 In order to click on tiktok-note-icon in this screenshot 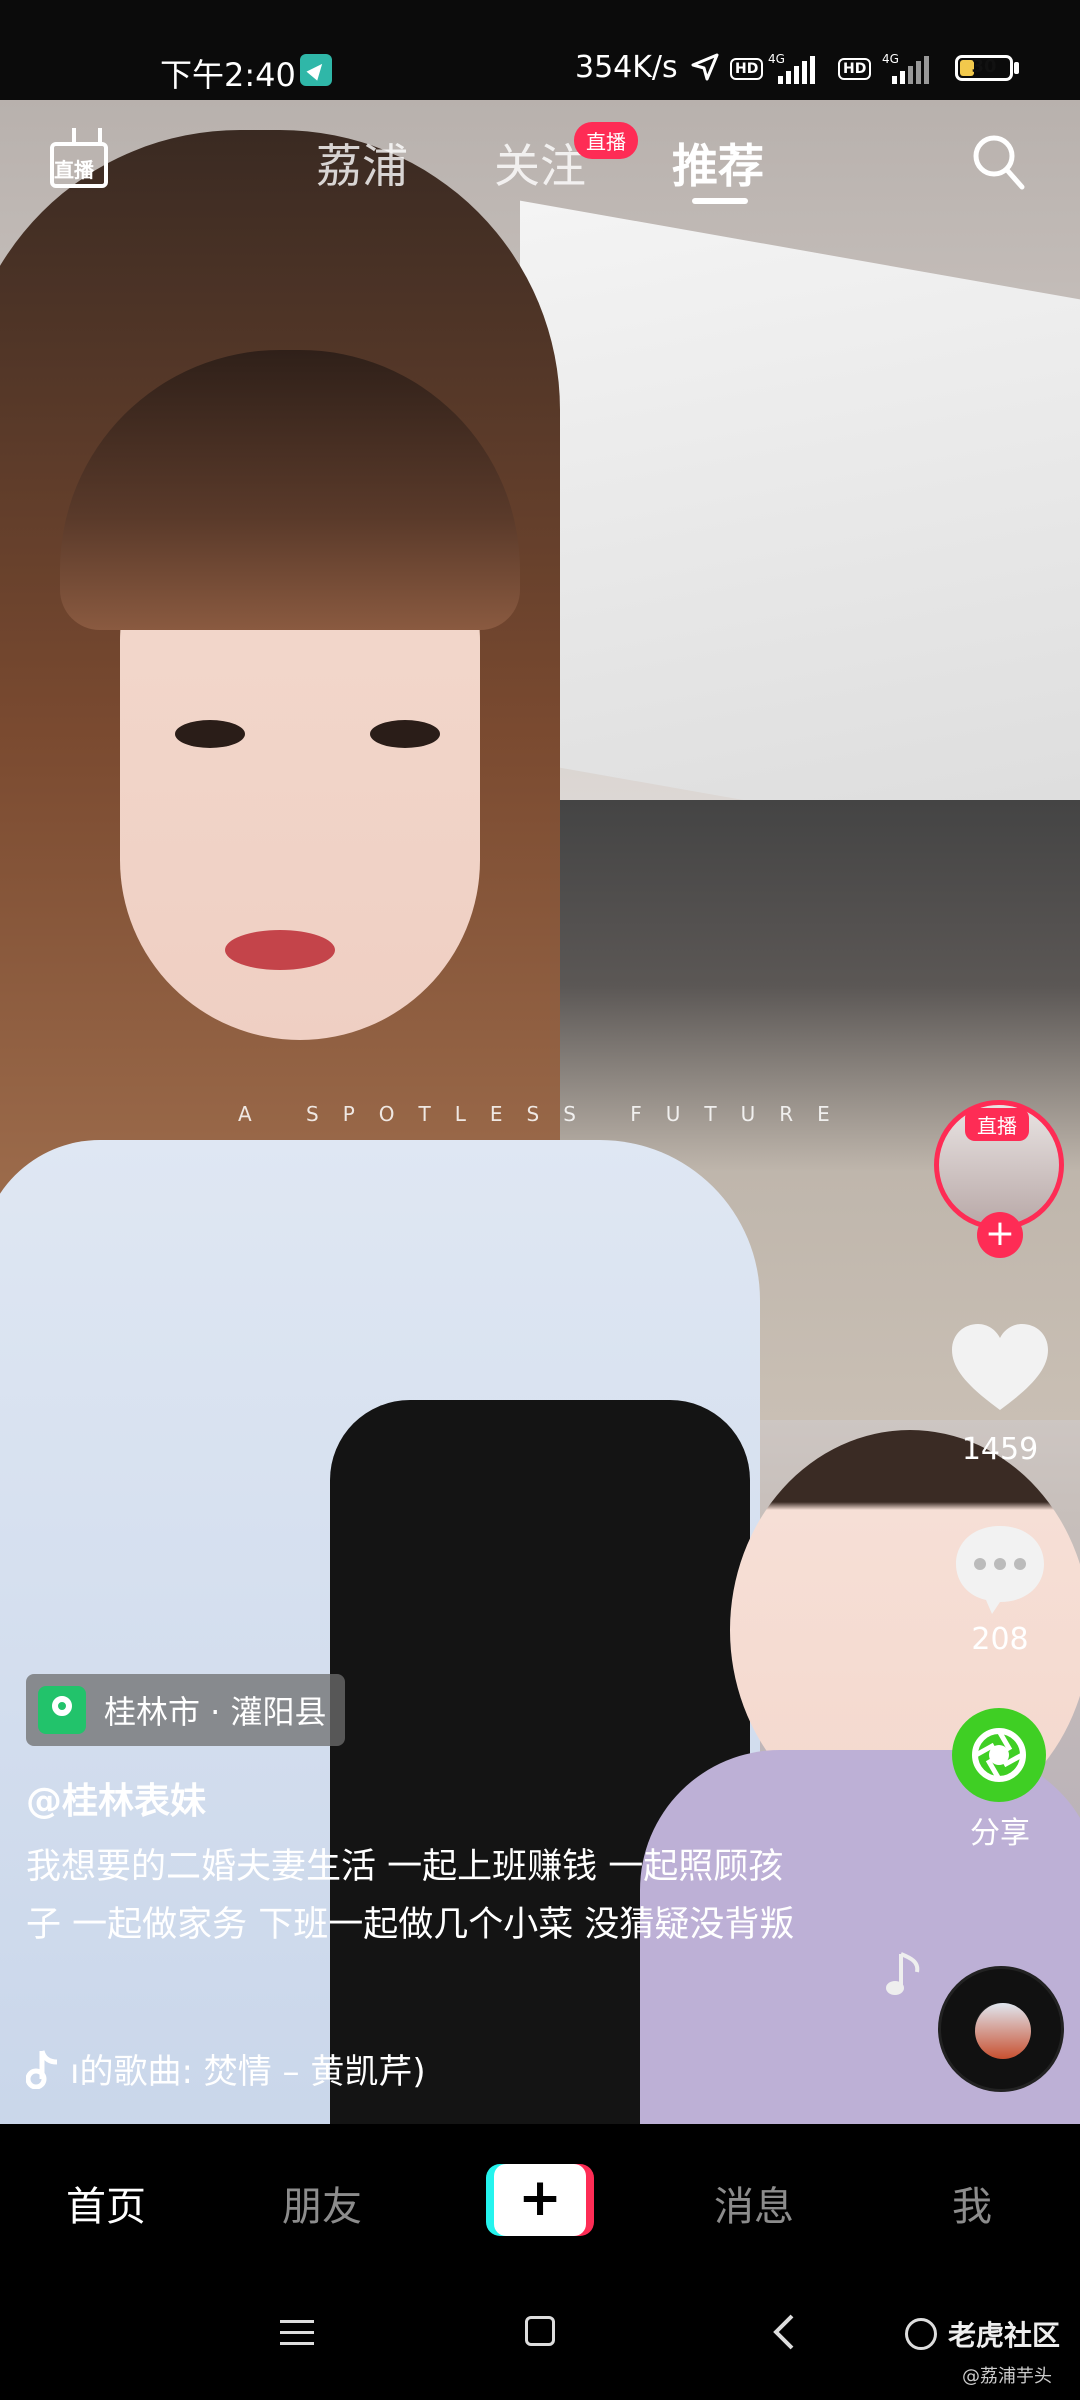, I will do `click(42, 2069)`.